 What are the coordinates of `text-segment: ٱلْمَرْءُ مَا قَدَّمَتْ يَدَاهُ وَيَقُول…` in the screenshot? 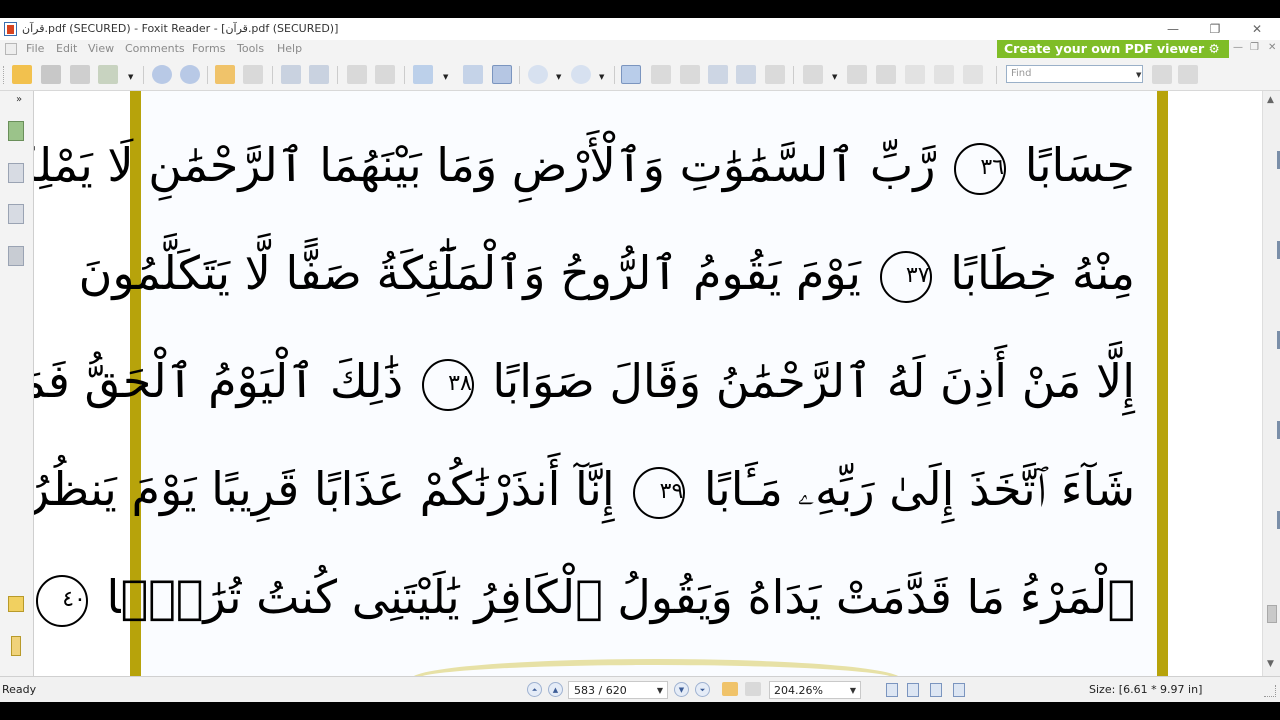 It's located at (621, 597).